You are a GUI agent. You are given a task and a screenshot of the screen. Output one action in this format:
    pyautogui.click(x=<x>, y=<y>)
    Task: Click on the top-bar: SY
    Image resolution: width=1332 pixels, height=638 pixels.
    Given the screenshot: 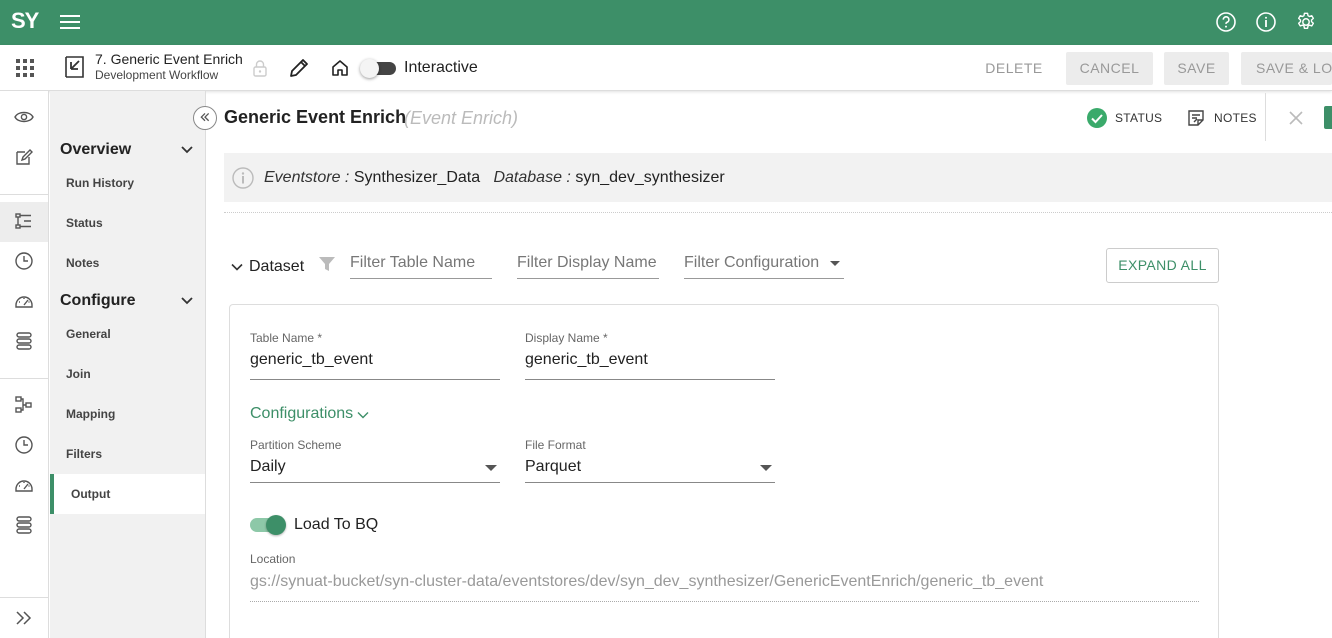 What is the action you would take?
    pyautogui.click(x=666, y=22)
    